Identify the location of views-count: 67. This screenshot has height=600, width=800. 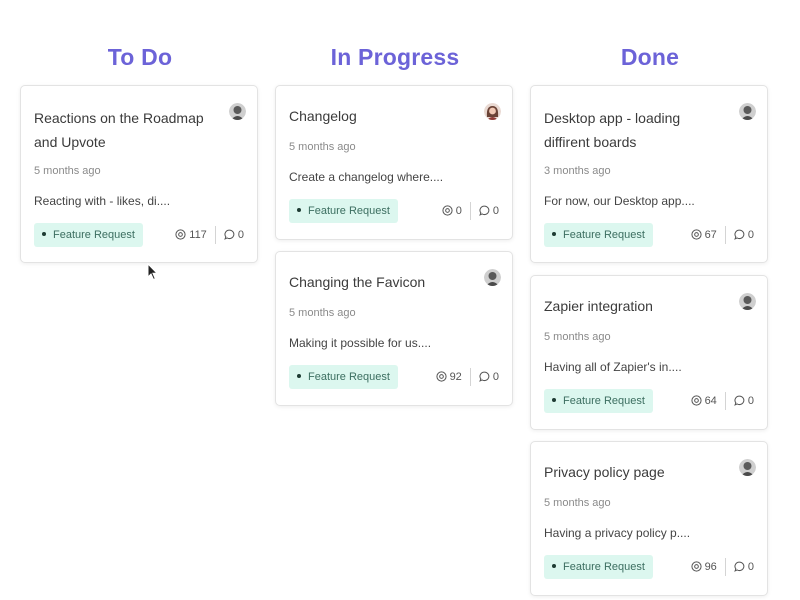
(710, 235).